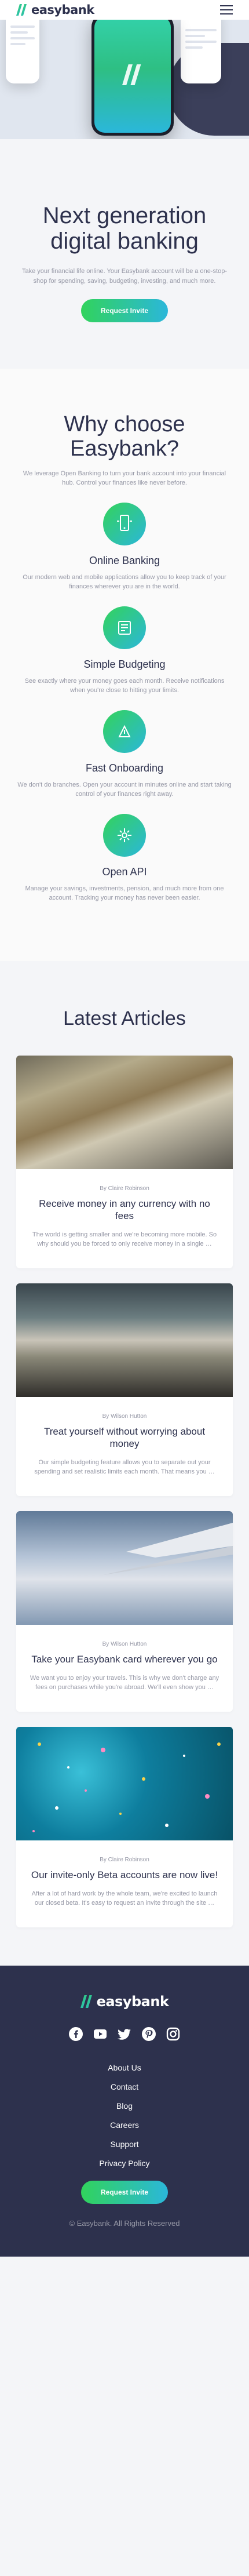  What do you see at coordinates (124, 1659) in the screenshot?
I see `article-title: Take your Easybank card wherever you go` at bounding box center [124, 1659].